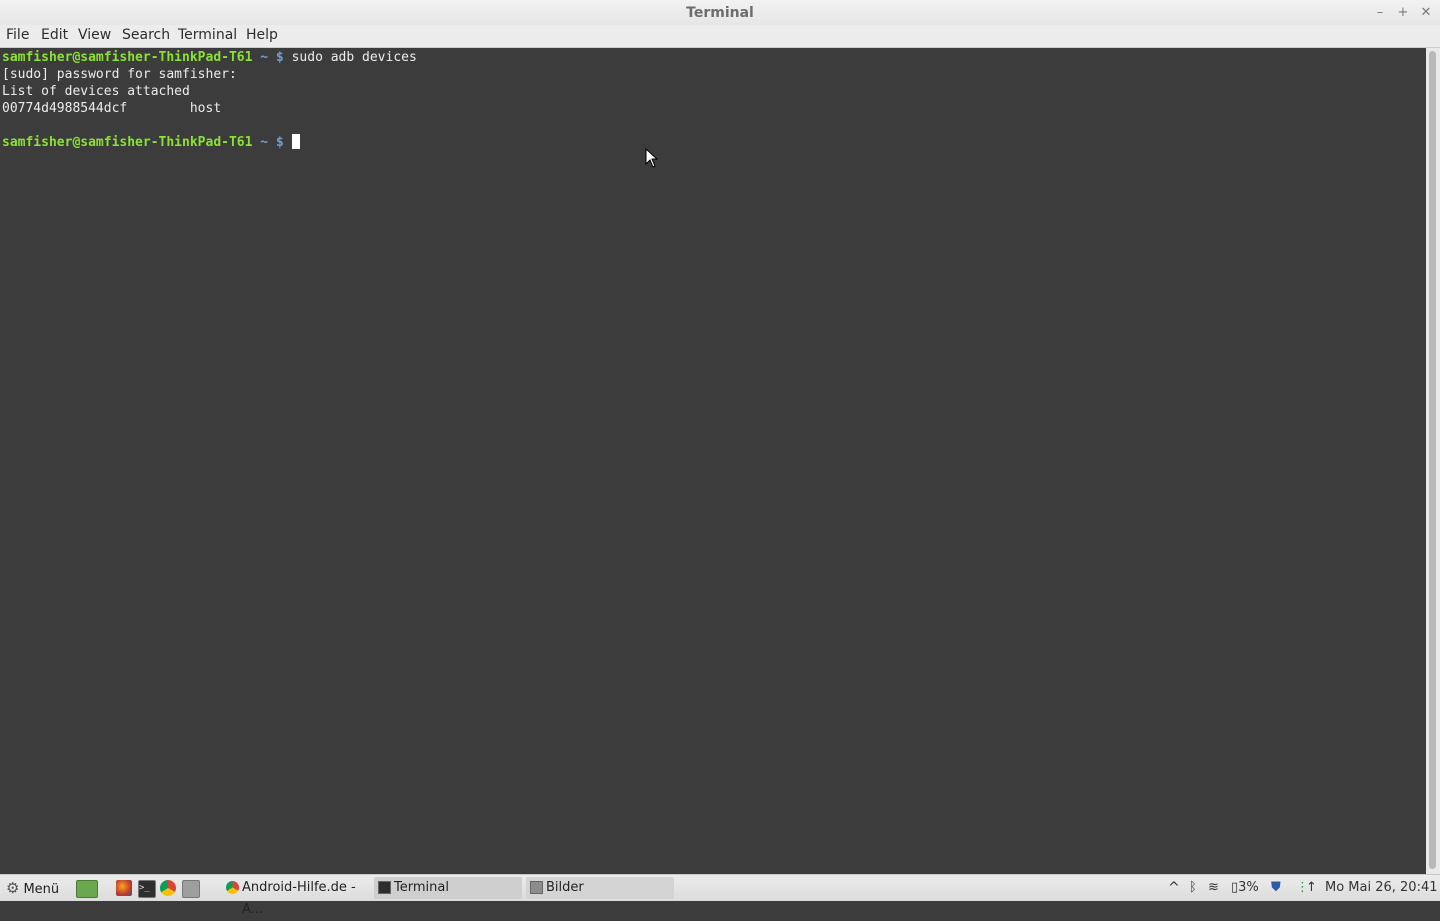 This screenshot has width=1440, height=921. Describe the element at coordinates (384, 887) in the screenshot. I see `terminal-icon` at that location.